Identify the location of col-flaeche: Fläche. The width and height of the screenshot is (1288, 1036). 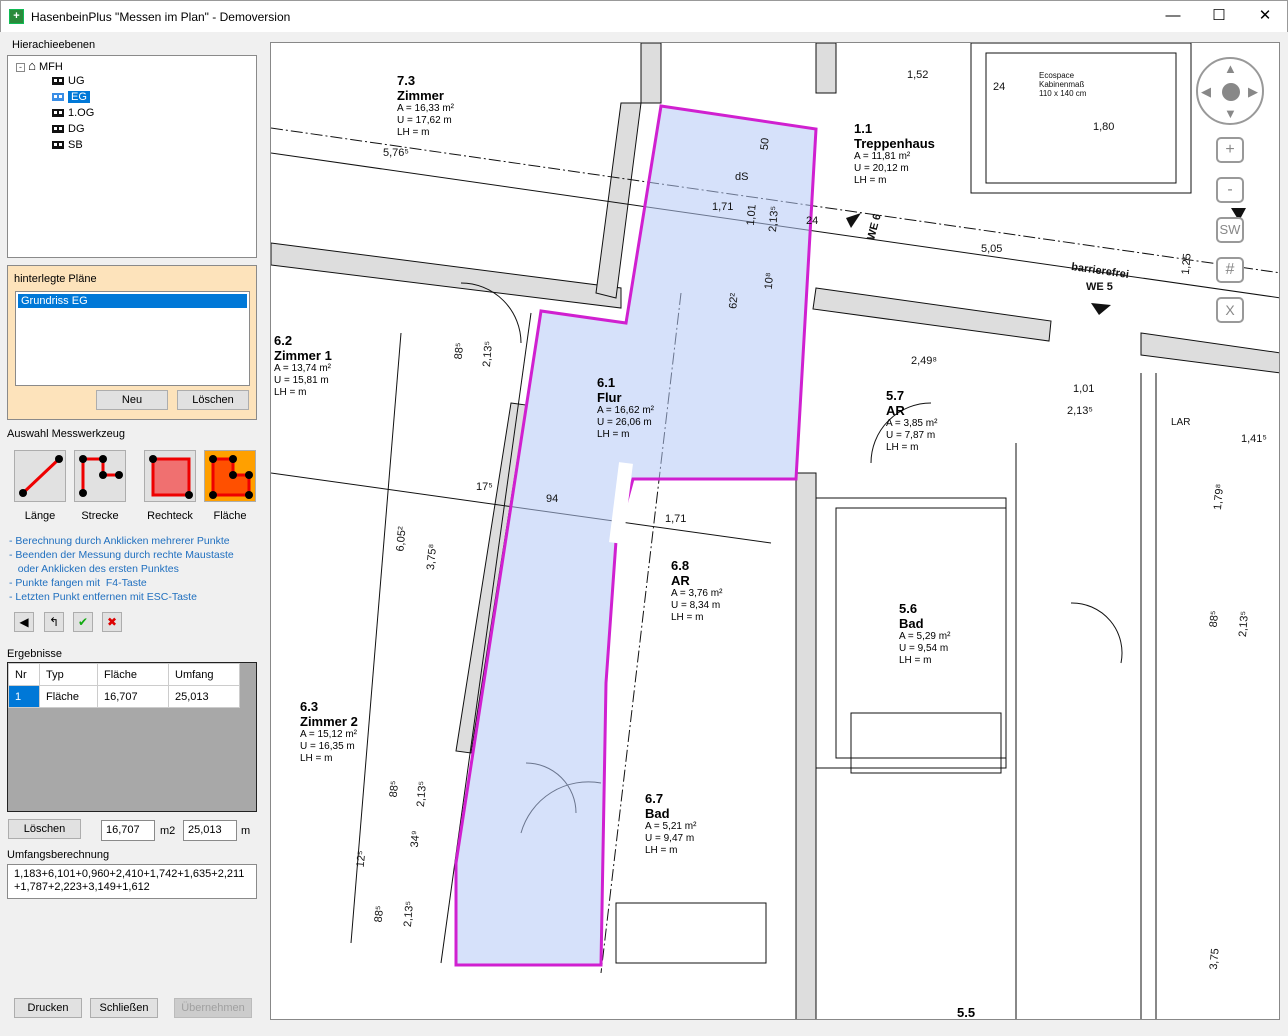
(133, 674).